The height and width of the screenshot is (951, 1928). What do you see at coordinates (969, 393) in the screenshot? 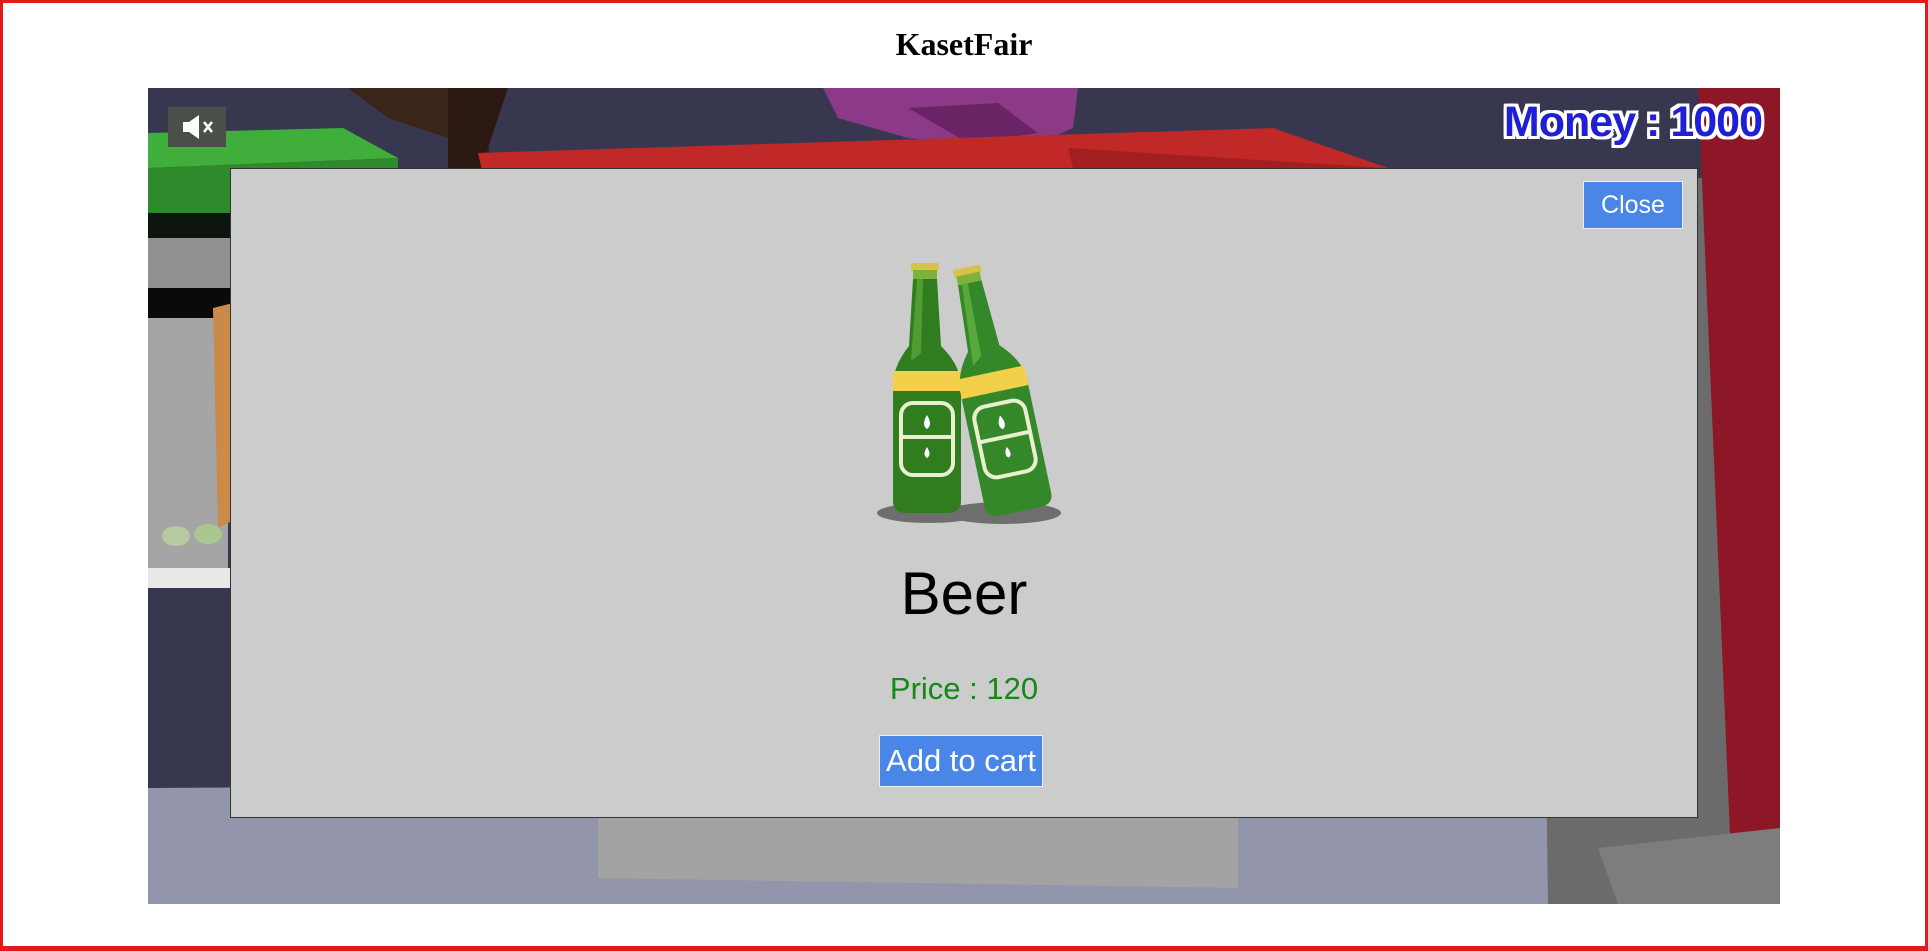
I see `beer-bottles-icon` at bounding box center [969, 393].